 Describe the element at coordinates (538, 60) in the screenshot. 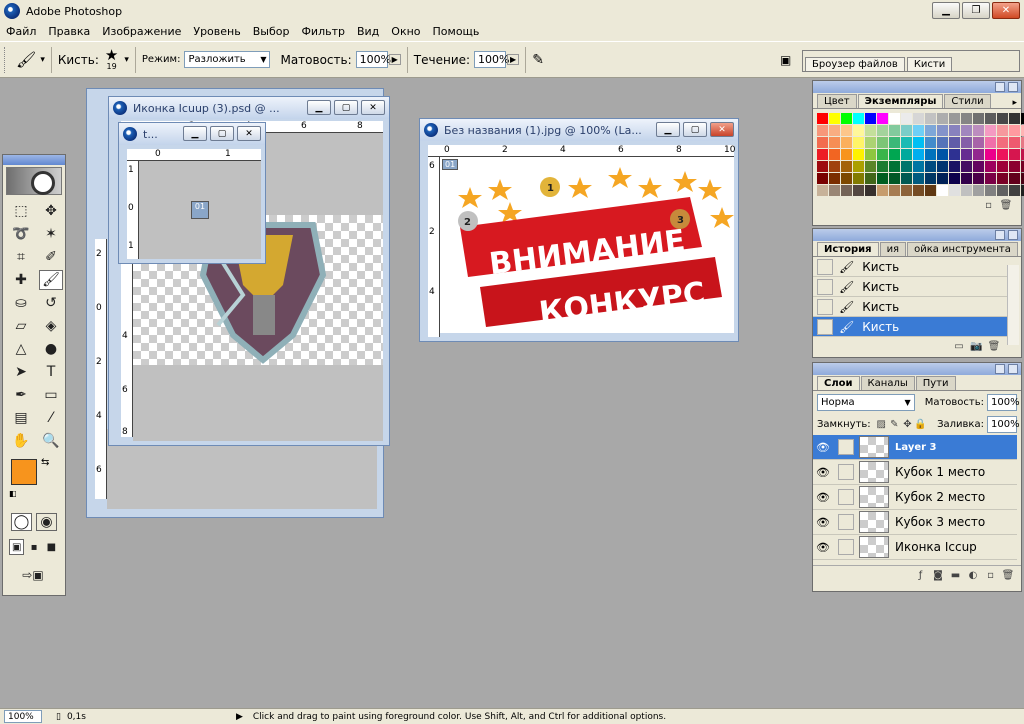

I see `airbrush-icon: ✎` at that location.